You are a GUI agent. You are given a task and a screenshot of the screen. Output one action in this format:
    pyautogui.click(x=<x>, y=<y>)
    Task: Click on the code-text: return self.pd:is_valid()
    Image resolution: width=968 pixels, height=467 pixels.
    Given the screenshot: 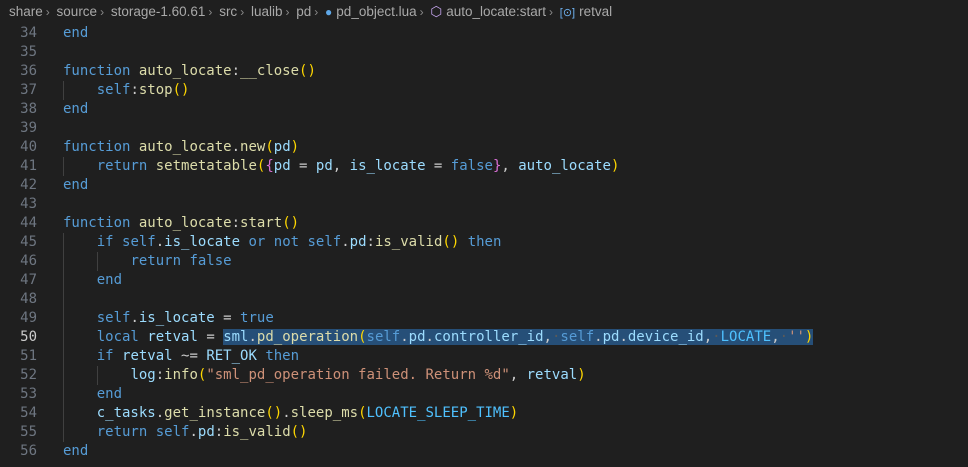 What is the action you would take?
    pyautogui.click(x=172, y=432)
    